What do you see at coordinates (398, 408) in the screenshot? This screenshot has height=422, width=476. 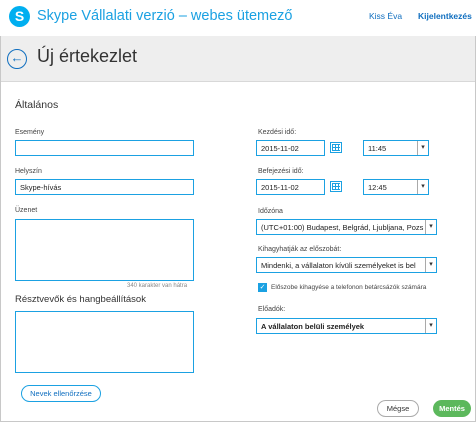 I see `cancel-button: Mégse` at bounding box center [398, 408].